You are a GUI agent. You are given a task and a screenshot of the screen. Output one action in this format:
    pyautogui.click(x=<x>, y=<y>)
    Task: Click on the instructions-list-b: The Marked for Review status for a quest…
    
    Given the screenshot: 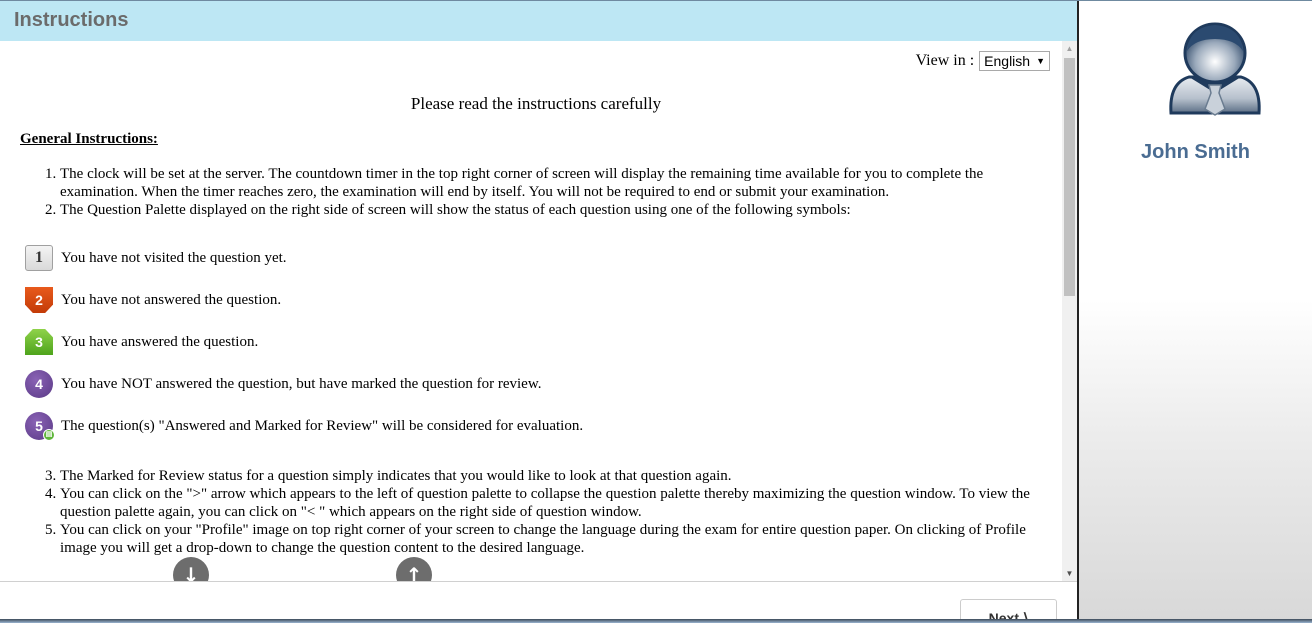 What is the action you would take?
    pyautogui.click(x=555, y=512)
    